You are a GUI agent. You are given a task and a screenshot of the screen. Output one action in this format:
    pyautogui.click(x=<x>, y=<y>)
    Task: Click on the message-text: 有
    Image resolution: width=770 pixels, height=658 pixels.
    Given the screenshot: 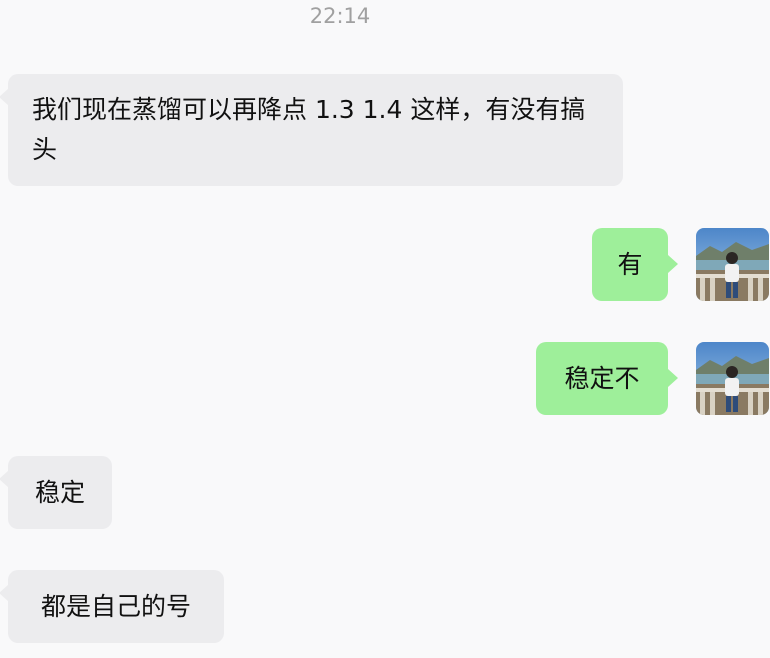 What is the action you would take?
    pyautogui.click(x=630, y=264)
    